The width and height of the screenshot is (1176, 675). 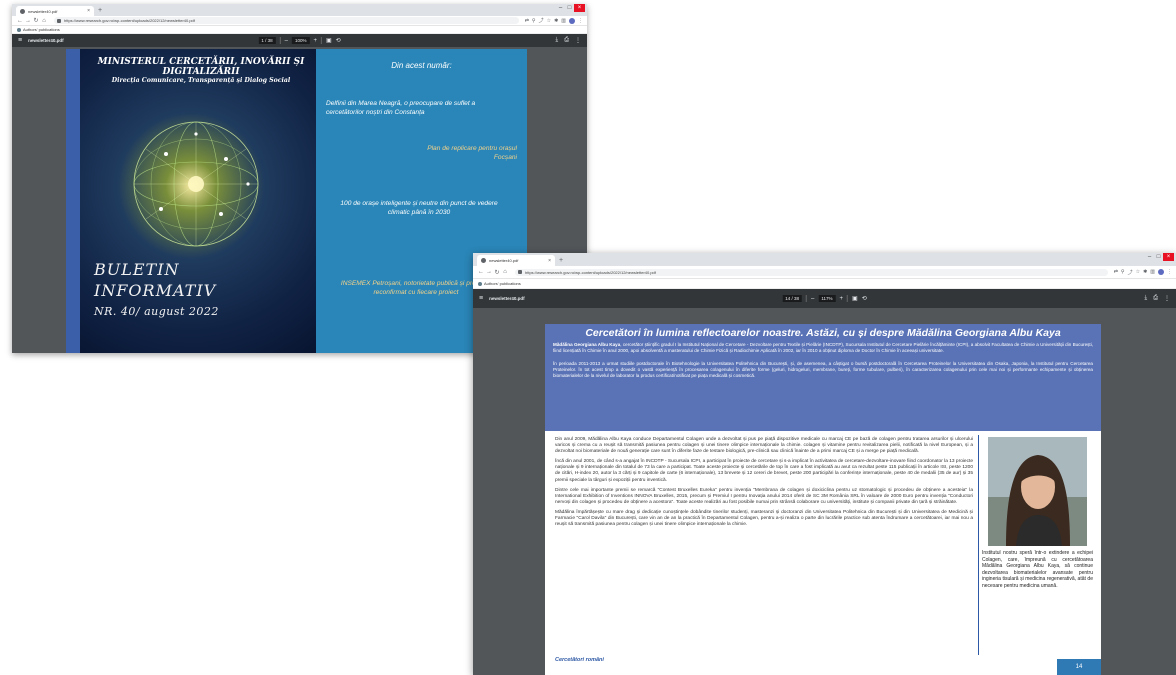 What do you see at coordinates (579, 660) in the screenshot?
I see `section-footer: Cercetători români` at bounding box center [579, 660].